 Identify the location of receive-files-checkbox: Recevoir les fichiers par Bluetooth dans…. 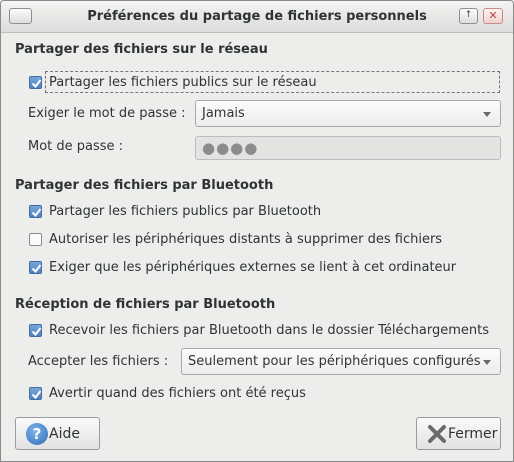
(259, 330).